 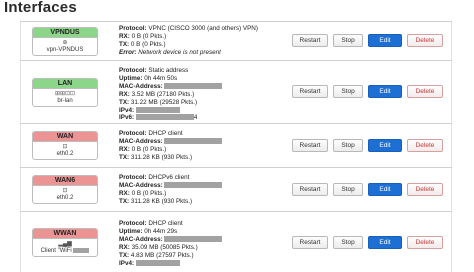 What do you see at coordinates (164, 117) in the screenshot?
I see `redacted-ipv6` at bounding box center [164, 117].